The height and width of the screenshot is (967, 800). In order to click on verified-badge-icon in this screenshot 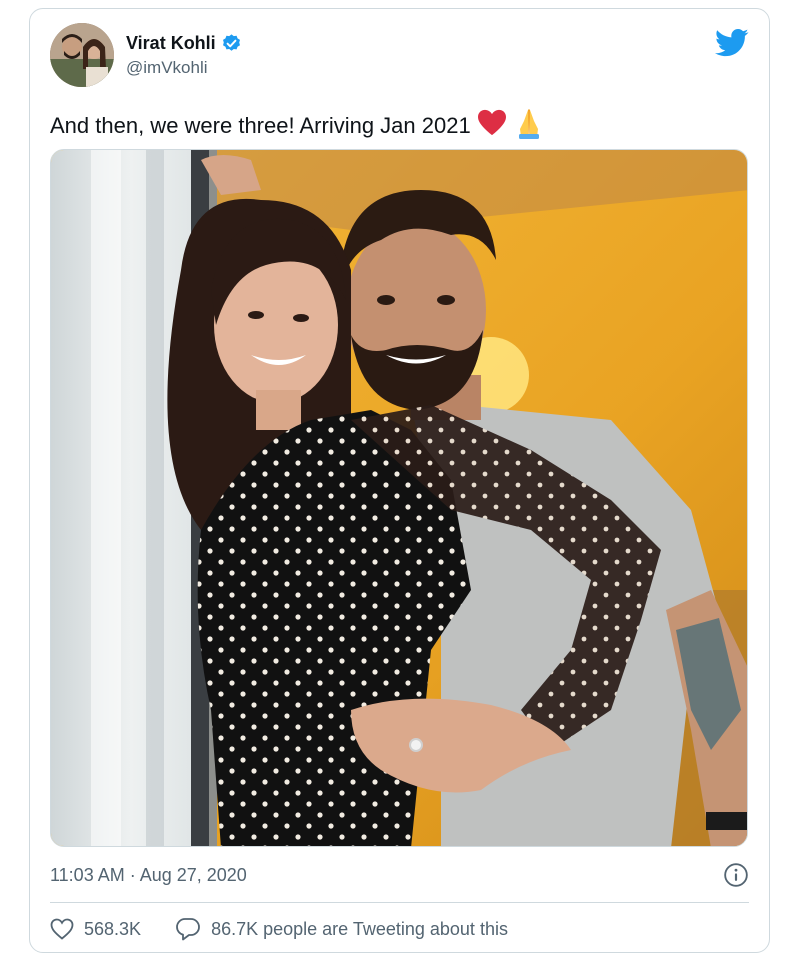, I will do `click(231, 43)`.